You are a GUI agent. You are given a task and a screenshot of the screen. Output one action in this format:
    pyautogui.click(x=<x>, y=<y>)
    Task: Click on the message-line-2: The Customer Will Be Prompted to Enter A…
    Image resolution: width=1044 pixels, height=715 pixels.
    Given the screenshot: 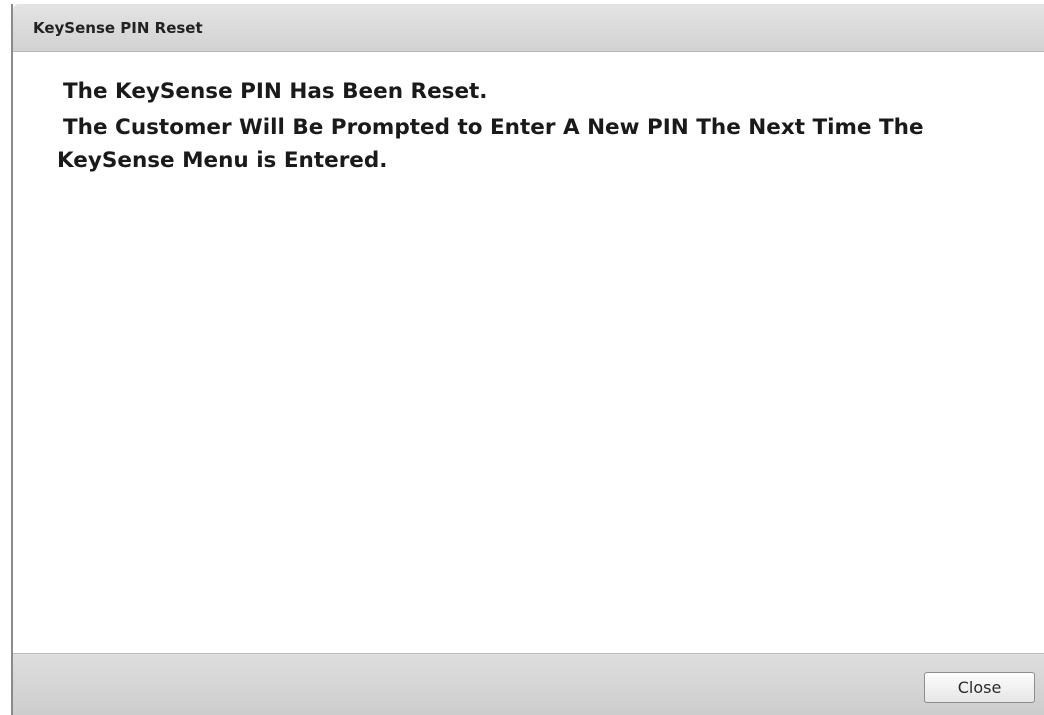 What is the action you would take?
    pyautogui.click(x=493, y=127)
    